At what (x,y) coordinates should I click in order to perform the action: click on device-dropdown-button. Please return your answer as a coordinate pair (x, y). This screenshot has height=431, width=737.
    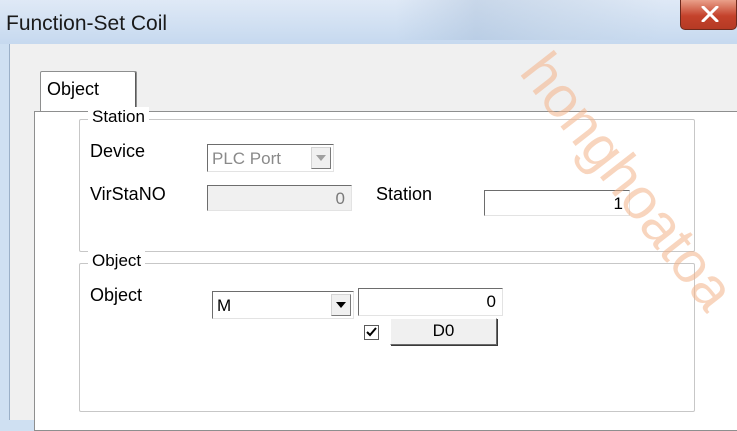
    Looking at the image, I should click on (321, 158).